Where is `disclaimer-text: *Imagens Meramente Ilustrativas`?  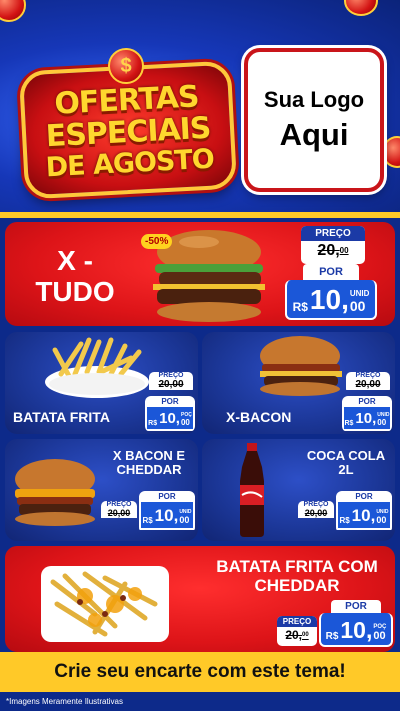
disclaimer-text: *Imagens Meramente Ilustrativas is located at coordinates (64, 701).